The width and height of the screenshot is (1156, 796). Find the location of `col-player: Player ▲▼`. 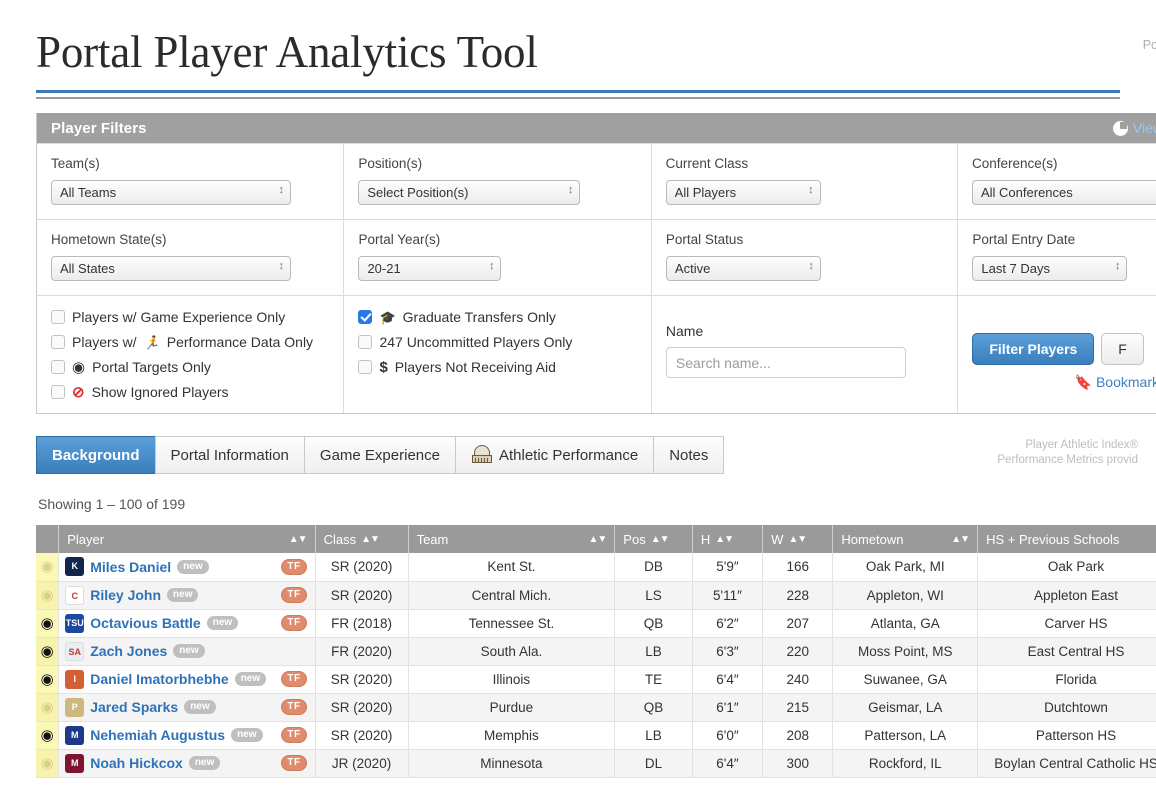

col-player: Player ▲▼ is located at coordinates (187, 539).